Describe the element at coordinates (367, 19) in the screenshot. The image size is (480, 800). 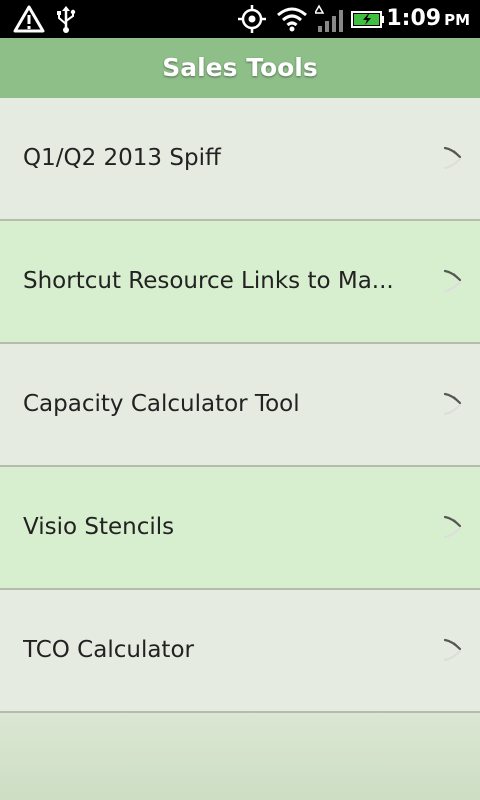
I see `battery-charging-icon` at that location.